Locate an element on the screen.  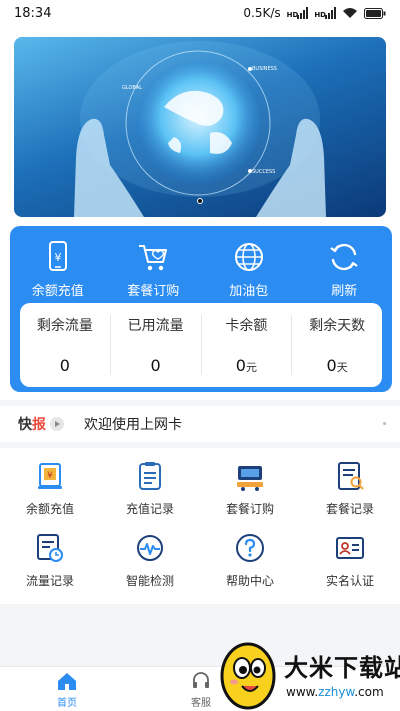
grid-item-order-package: 套餐订购 is located at coordinates (250, 493).